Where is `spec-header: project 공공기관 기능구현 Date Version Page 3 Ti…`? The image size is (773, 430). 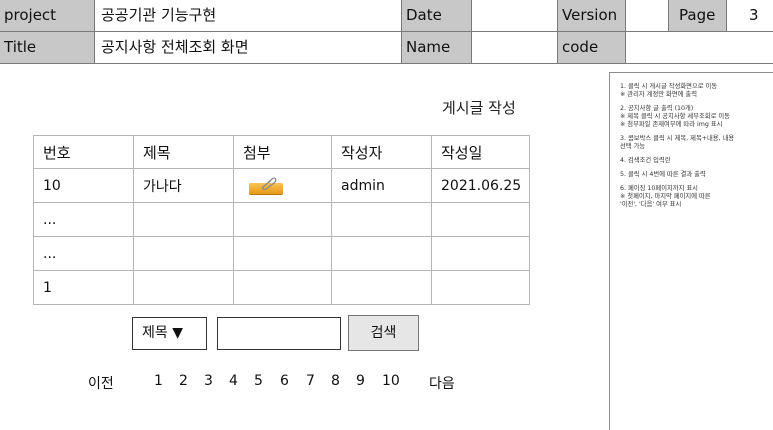
spec-header: project 공공기관 기능구현 Date Version Page 3 Ti… is located at coordinates (386, 32).